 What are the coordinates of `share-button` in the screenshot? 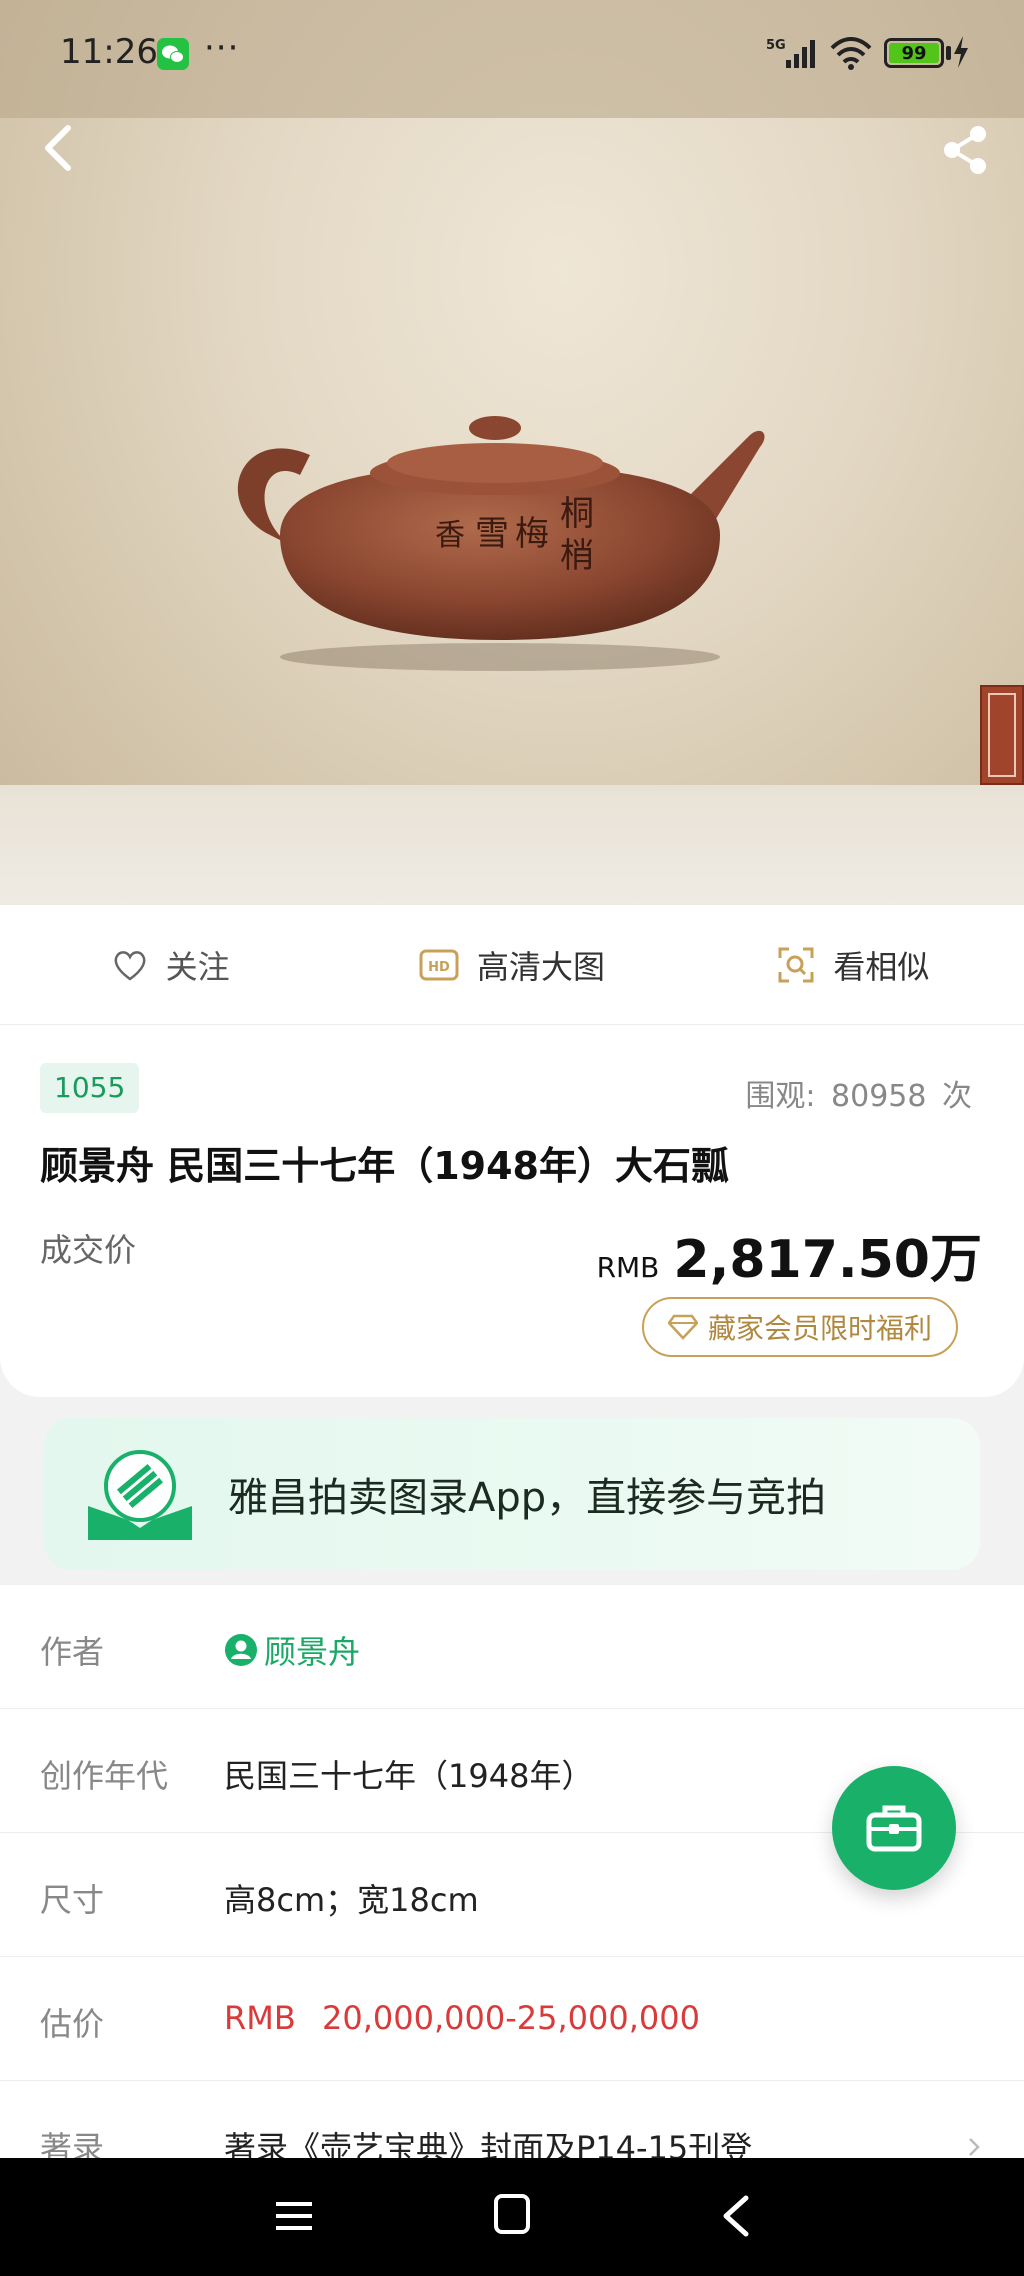 It's located at (966, 150).